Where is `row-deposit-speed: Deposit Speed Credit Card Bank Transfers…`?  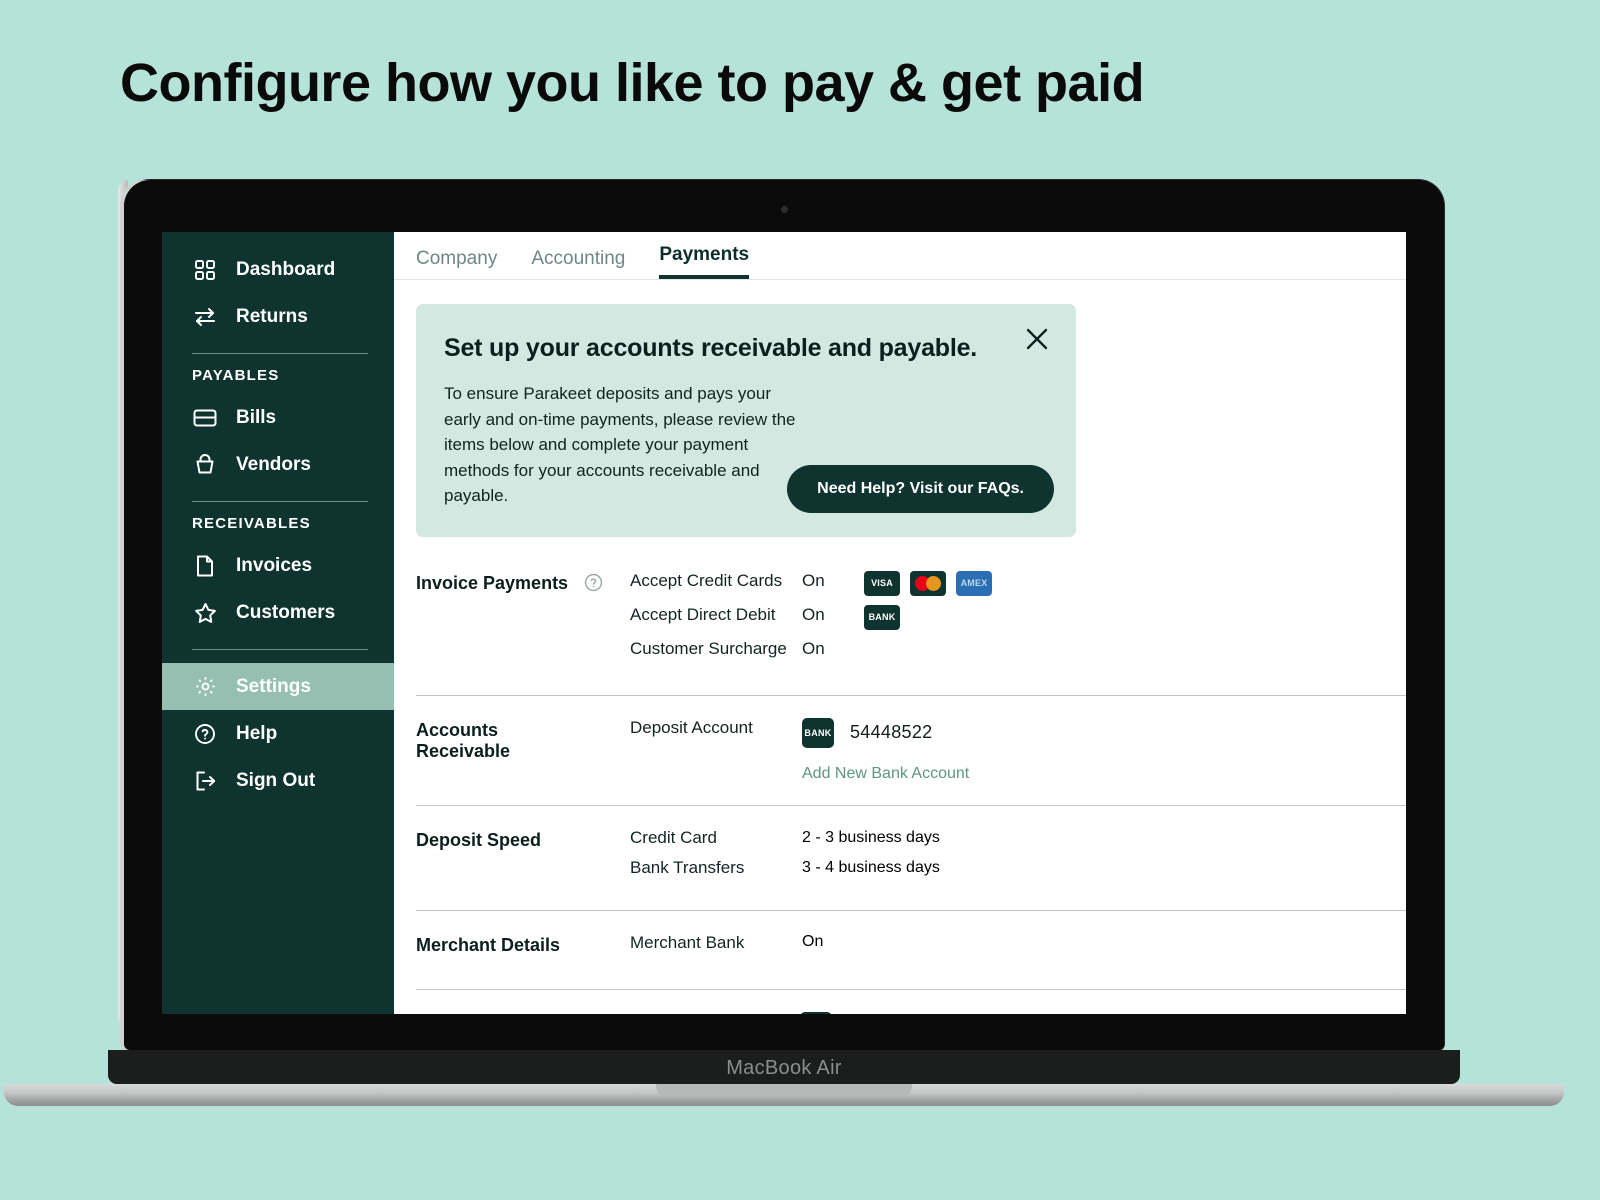
row-deposit-speed: Deposit Speed Credit Card Bank Transfers… is located at coordinates (911, 858).